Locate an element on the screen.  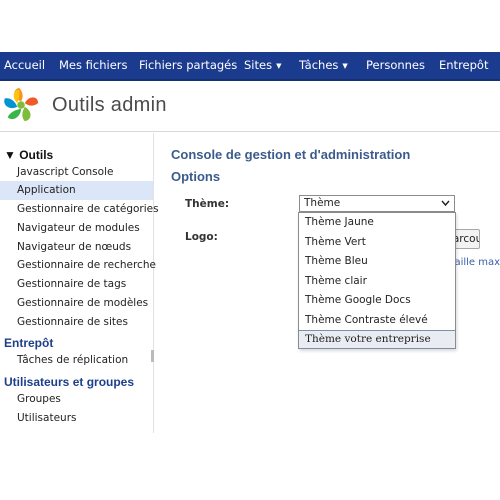
nav-item-label: Tâches is located at coordinates (319, 65).